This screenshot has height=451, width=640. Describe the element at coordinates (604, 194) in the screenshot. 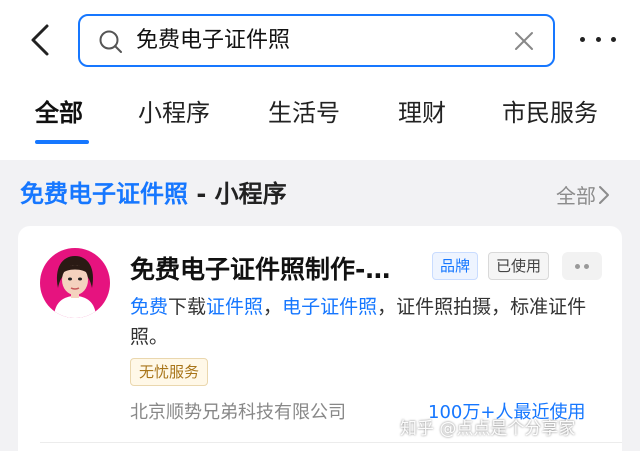

I see `chevron-right-icon` at that location.